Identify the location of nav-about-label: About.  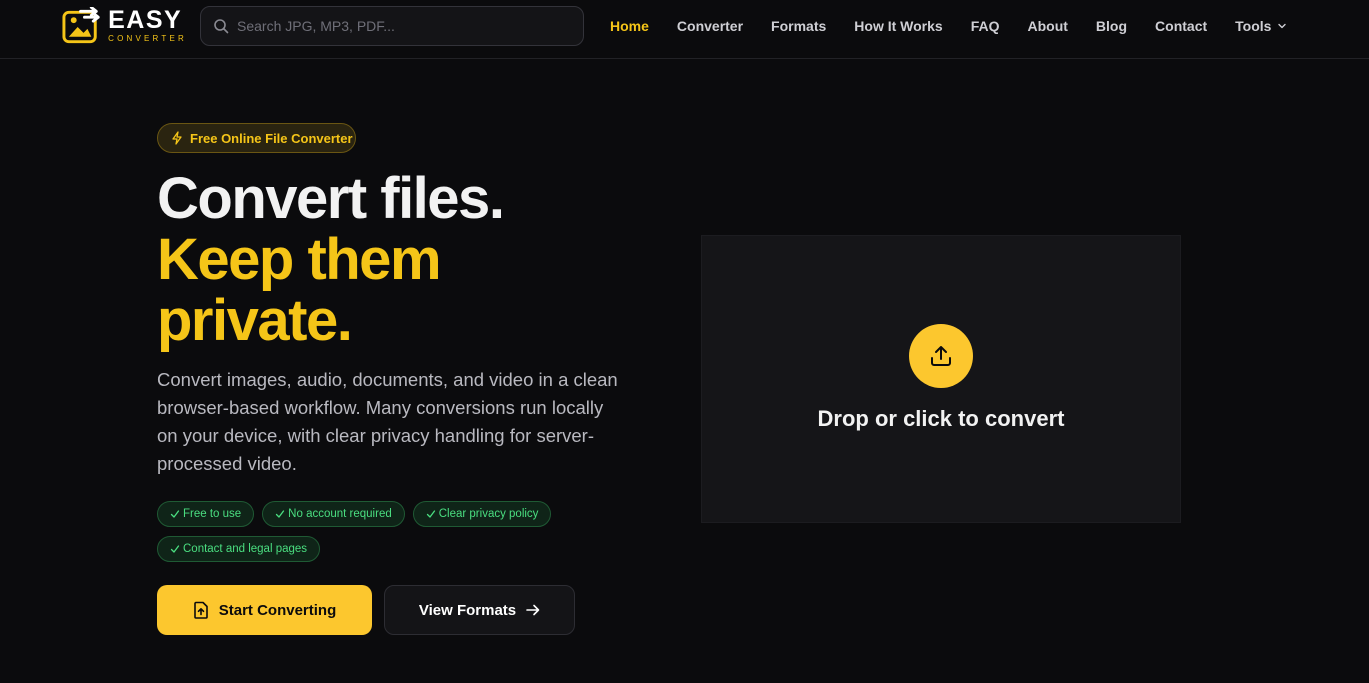
(1047, 26).